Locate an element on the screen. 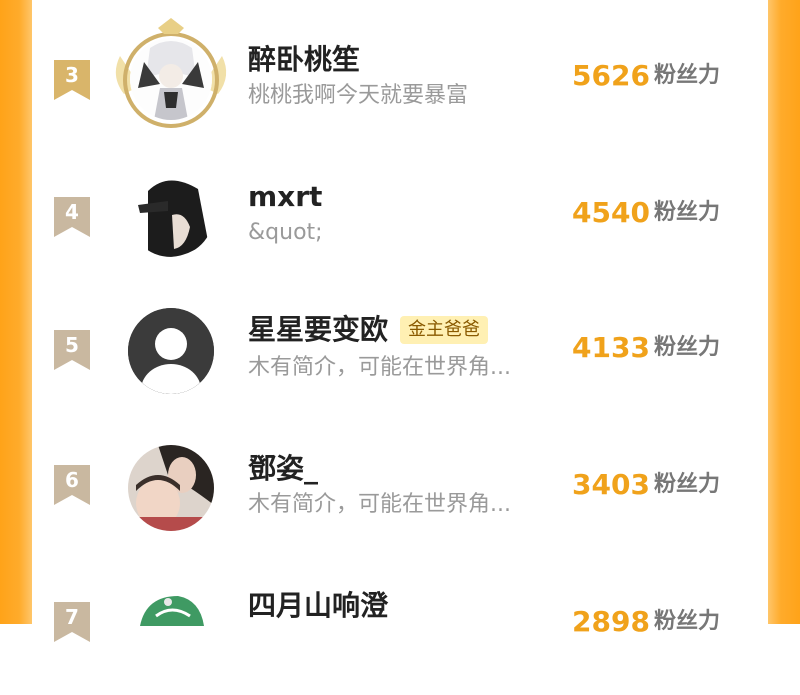  user-bio: 桃桃我啊今天就要暴富 is located at coordinates (358, 95).